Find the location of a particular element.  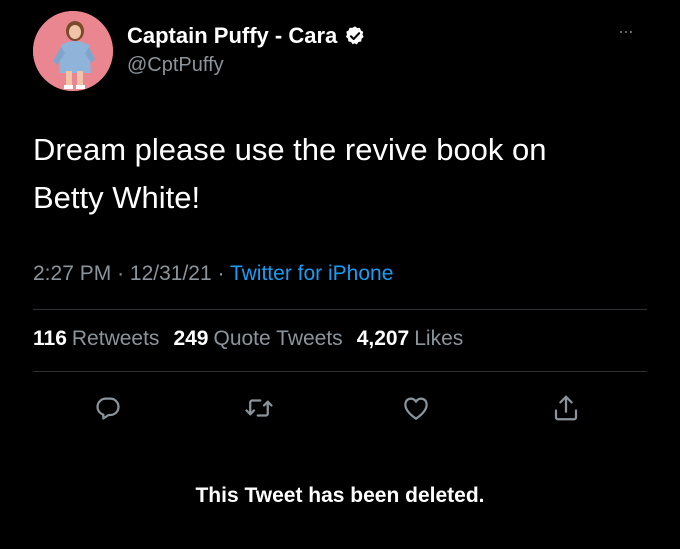

display-name-row: Captain Puffy - Cara is located at coordinates (246, 36).